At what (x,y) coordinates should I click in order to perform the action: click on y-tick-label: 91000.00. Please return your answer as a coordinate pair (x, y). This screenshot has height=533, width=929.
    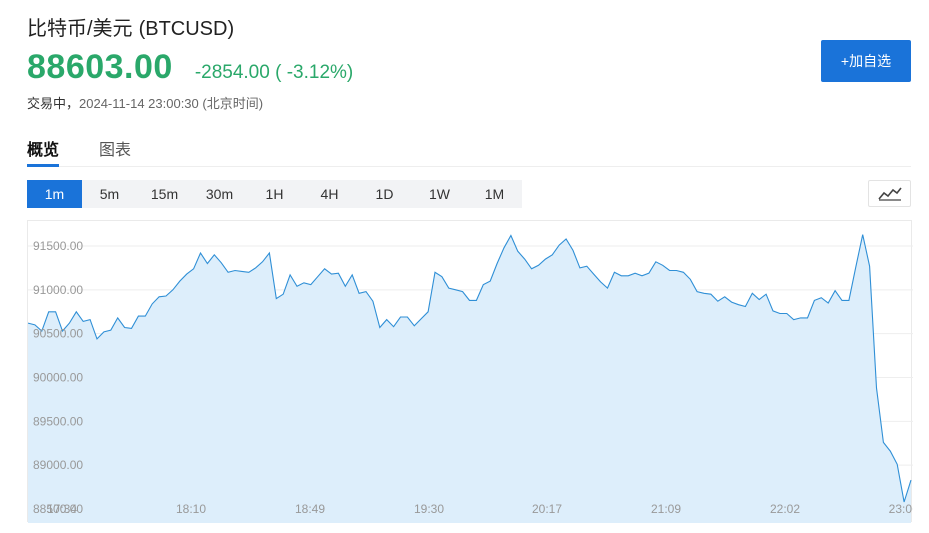
    Looking at the image, I should click on (58, 290).